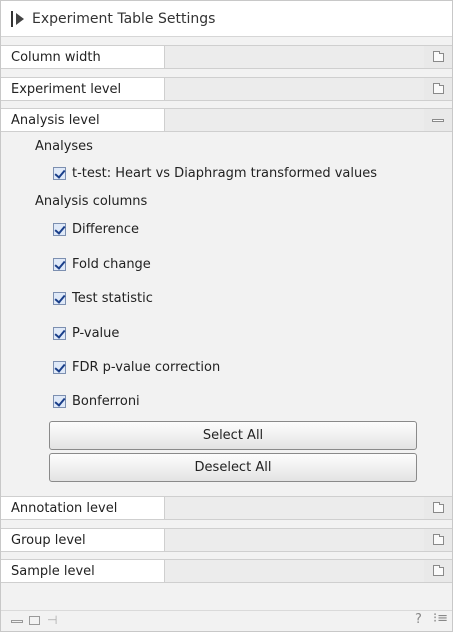  What do you see at coordinates (83, 571) in the screenshot?
I see `level-label: Sample level` at bounding box center [83, 571].